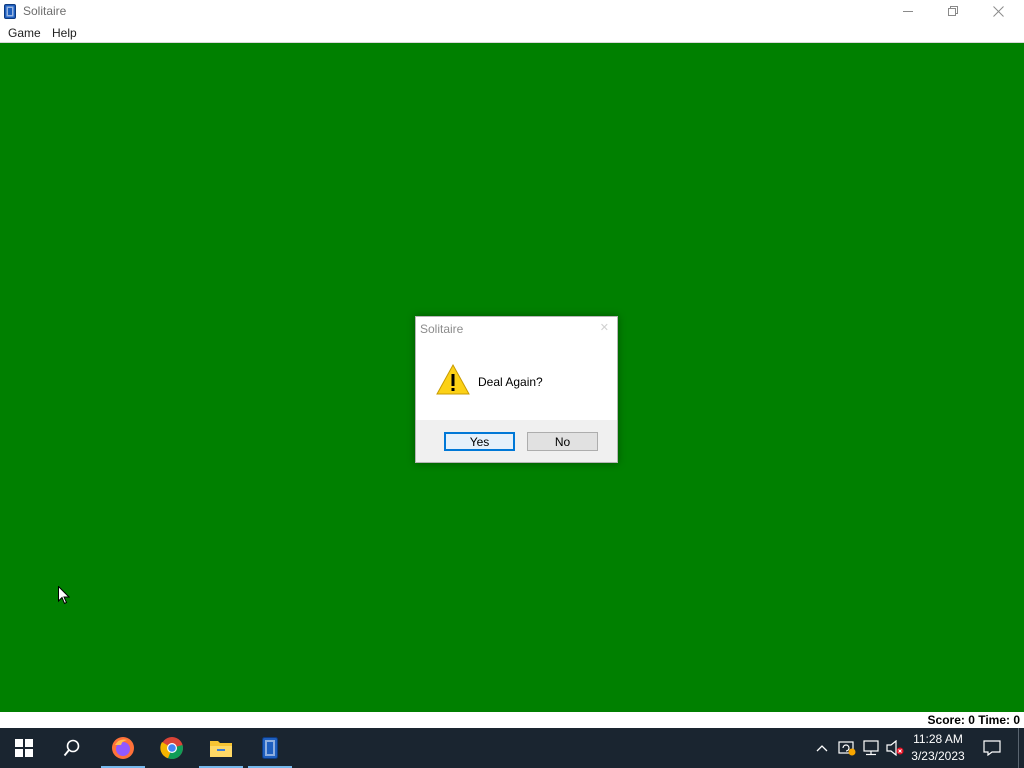 The width and height of the screenshot is (1024, 768). Describe the element at coordinates (516, 441) in the screenshot. I see `dialog-button-area: Yes No` at that location.